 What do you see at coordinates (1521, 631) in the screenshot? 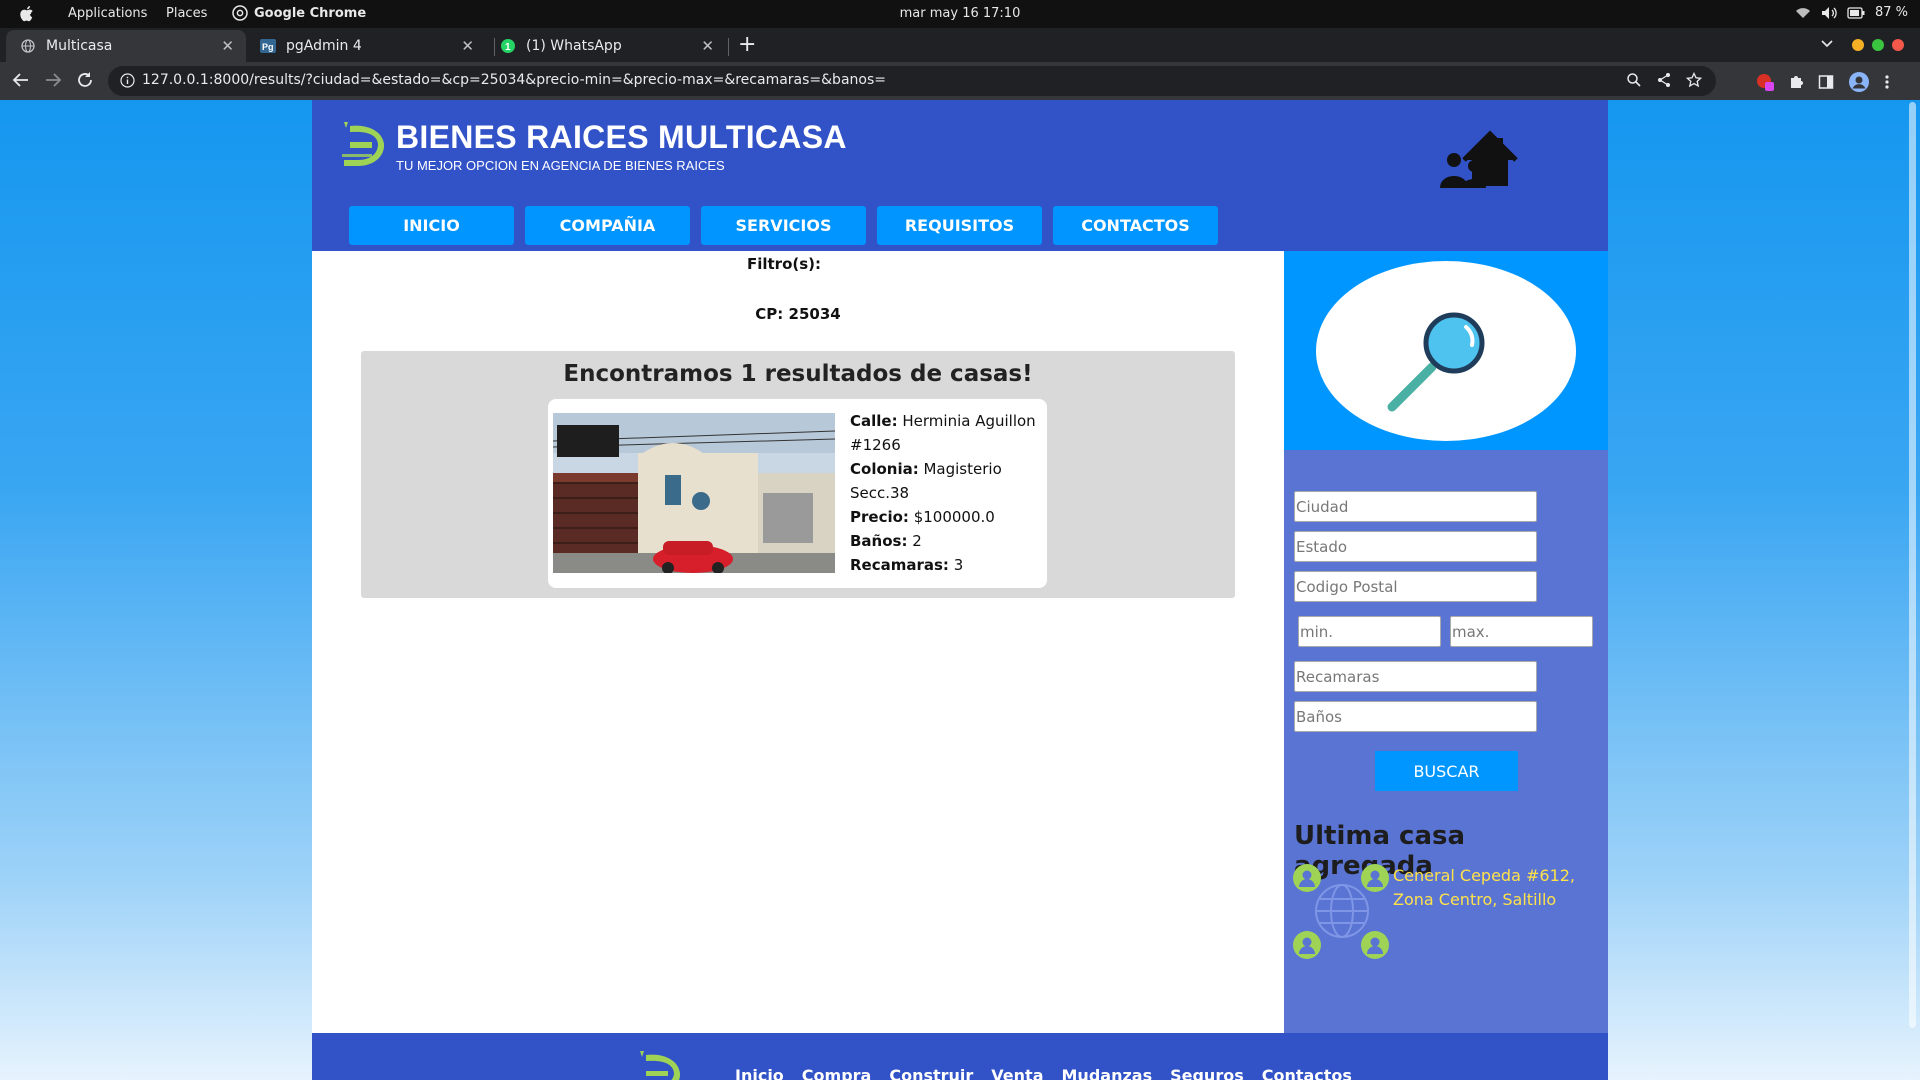
I see `precio-max-input` at bounding box center [1521, 631].